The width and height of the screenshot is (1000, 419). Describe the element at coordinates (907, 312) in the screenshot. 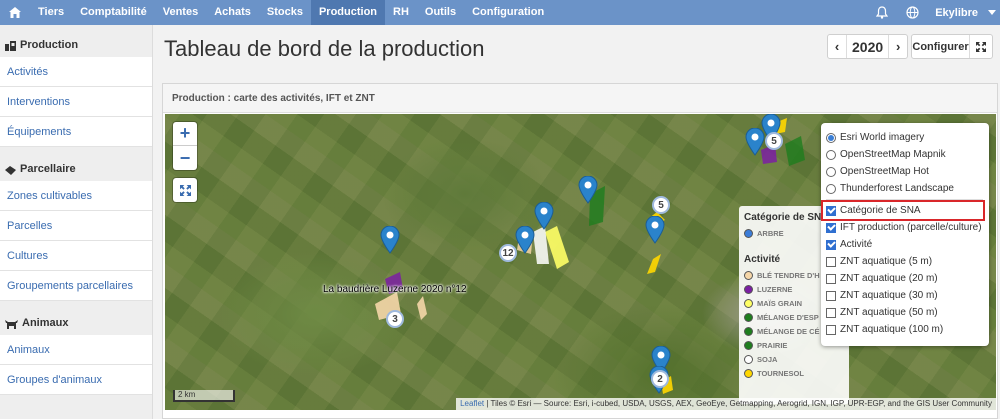

I see `overlay-option: ZNT aquatique (50 m)` at that location.